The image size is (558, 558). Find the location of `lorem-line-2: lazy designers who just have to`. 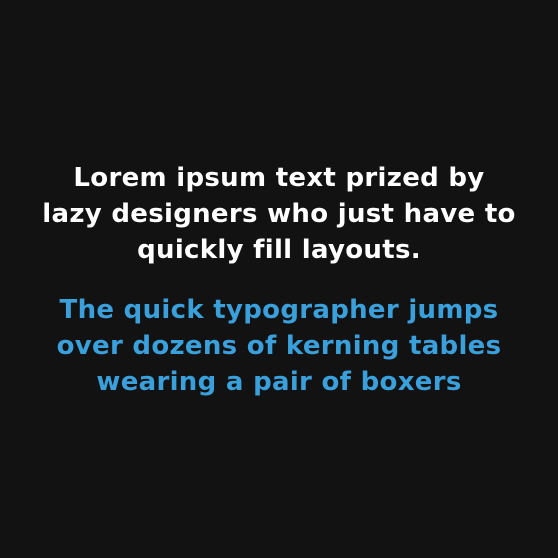

lorem-line-2: lazy designers who just have to is located at coordinates (279, 214).